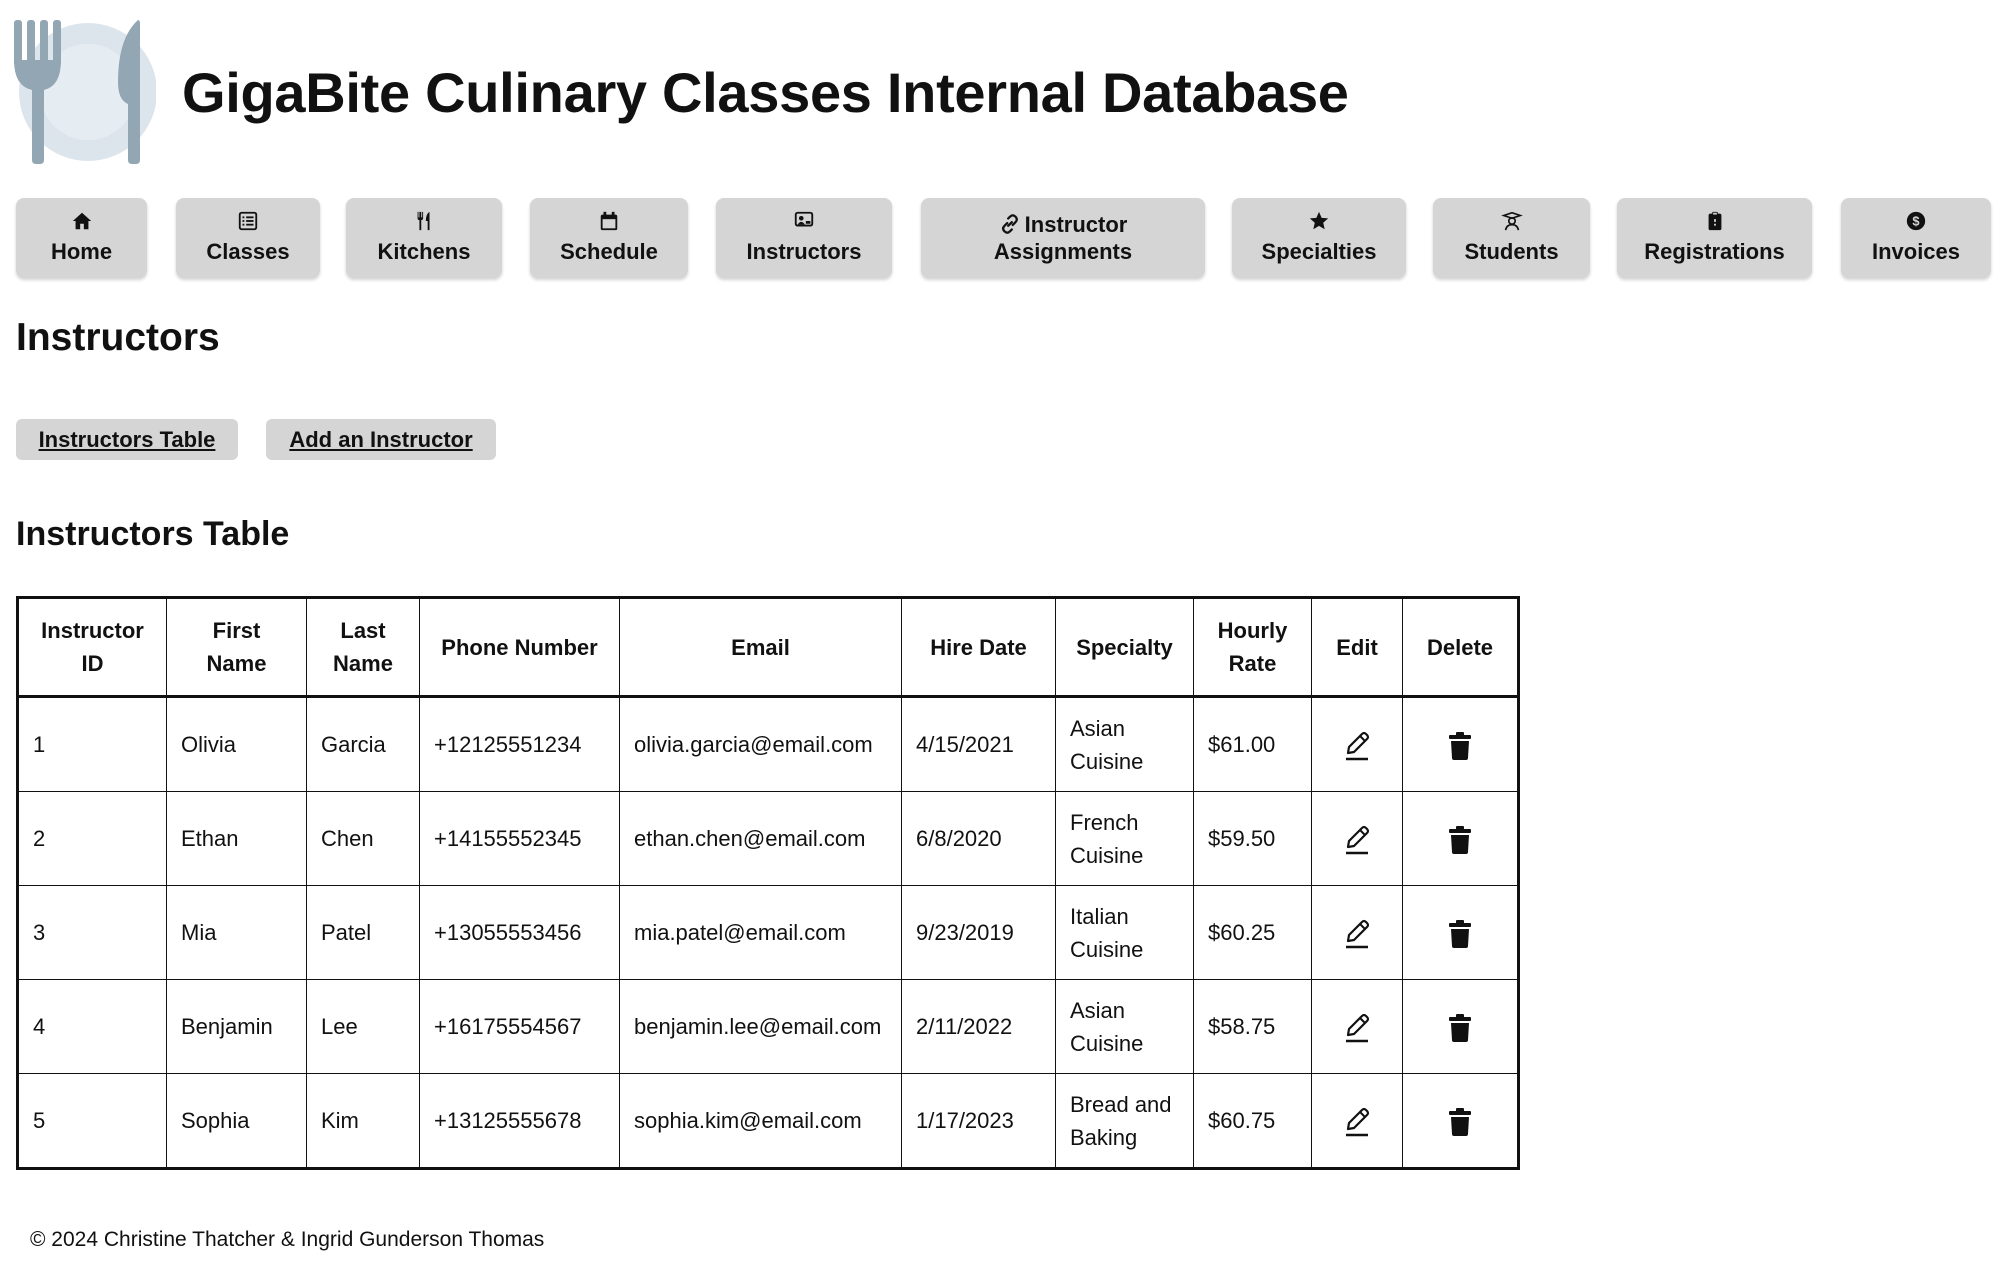 This screenshot has height=1268, width=1999. Describe the element at coordinates (118, 337) in the screenshot. I see `page-title: Instructors` at that location.